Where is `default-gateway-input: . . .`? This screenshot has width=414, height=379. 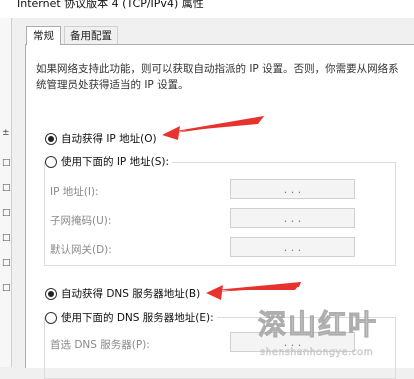
default-gateway-input: . . . is located at coordinates (292, 247).